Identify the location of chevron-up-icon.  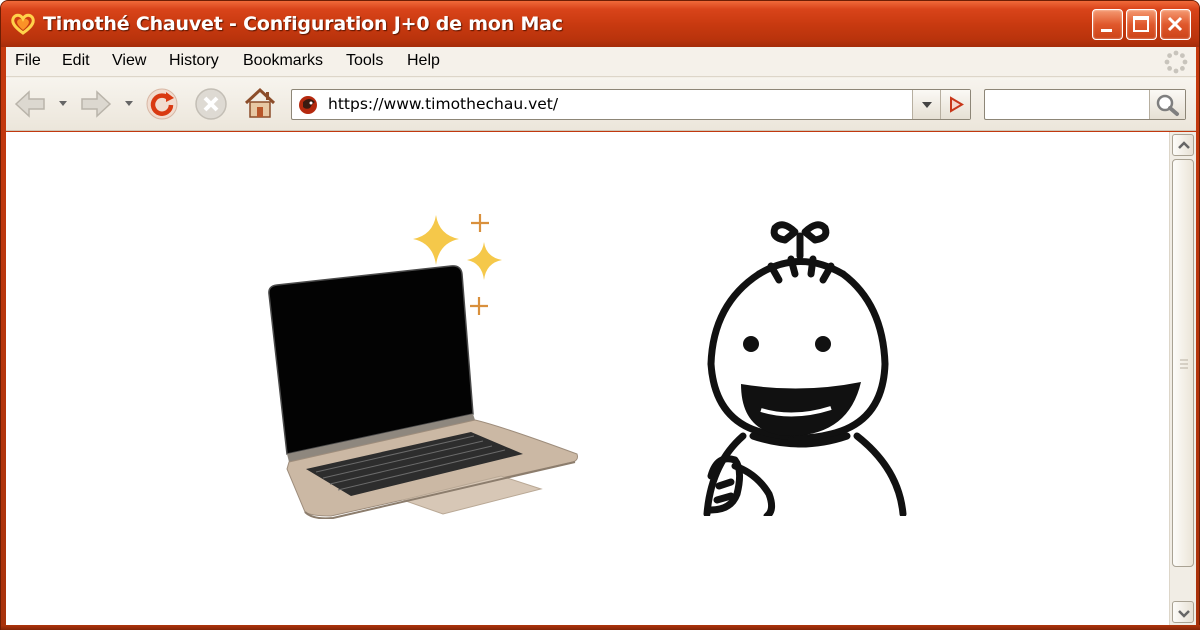
(1184, 145).